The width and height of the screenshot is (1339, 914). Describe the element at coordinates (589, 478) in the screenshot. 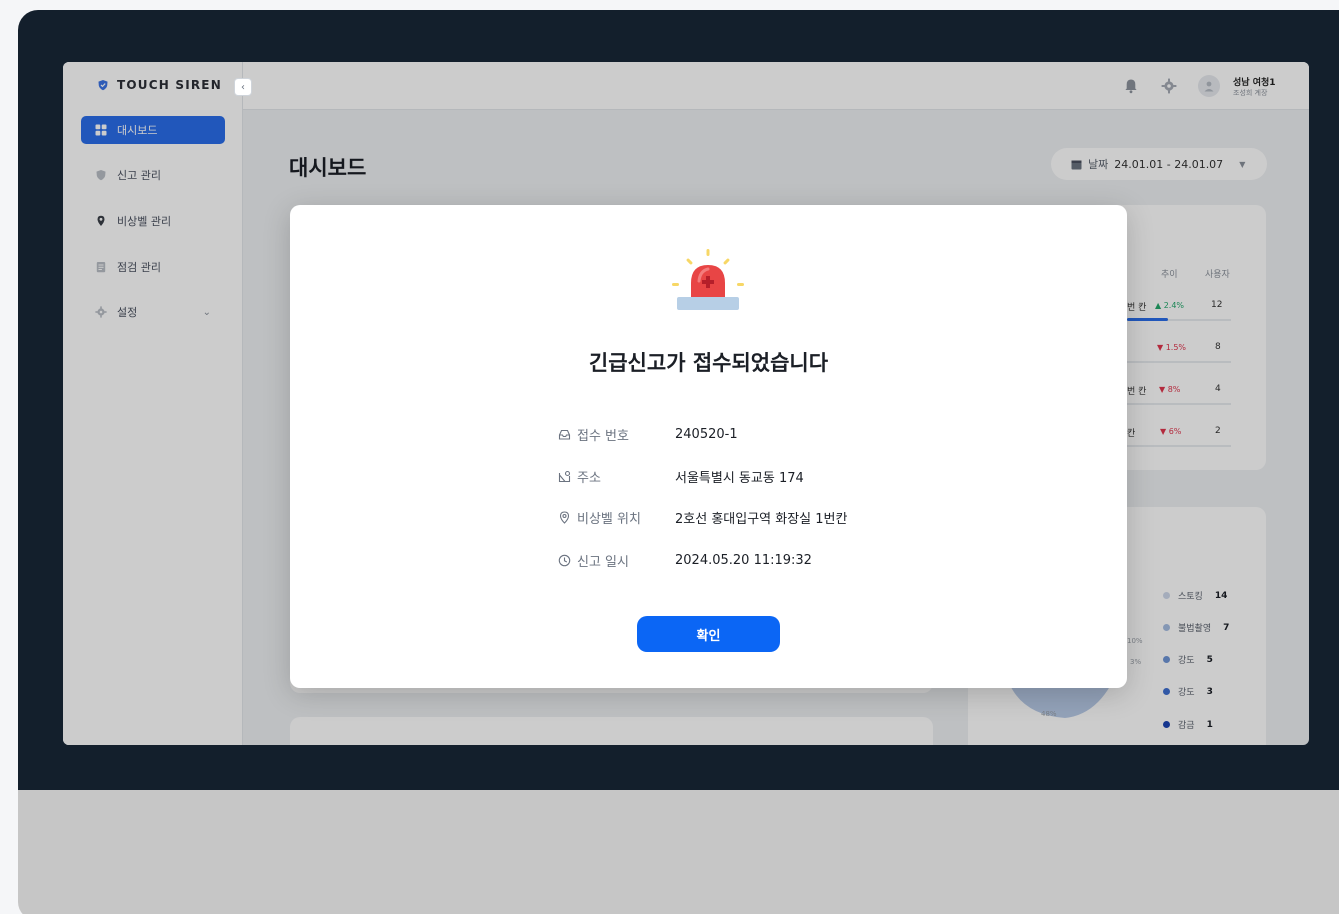

I see `info-label: 주소` at that location.